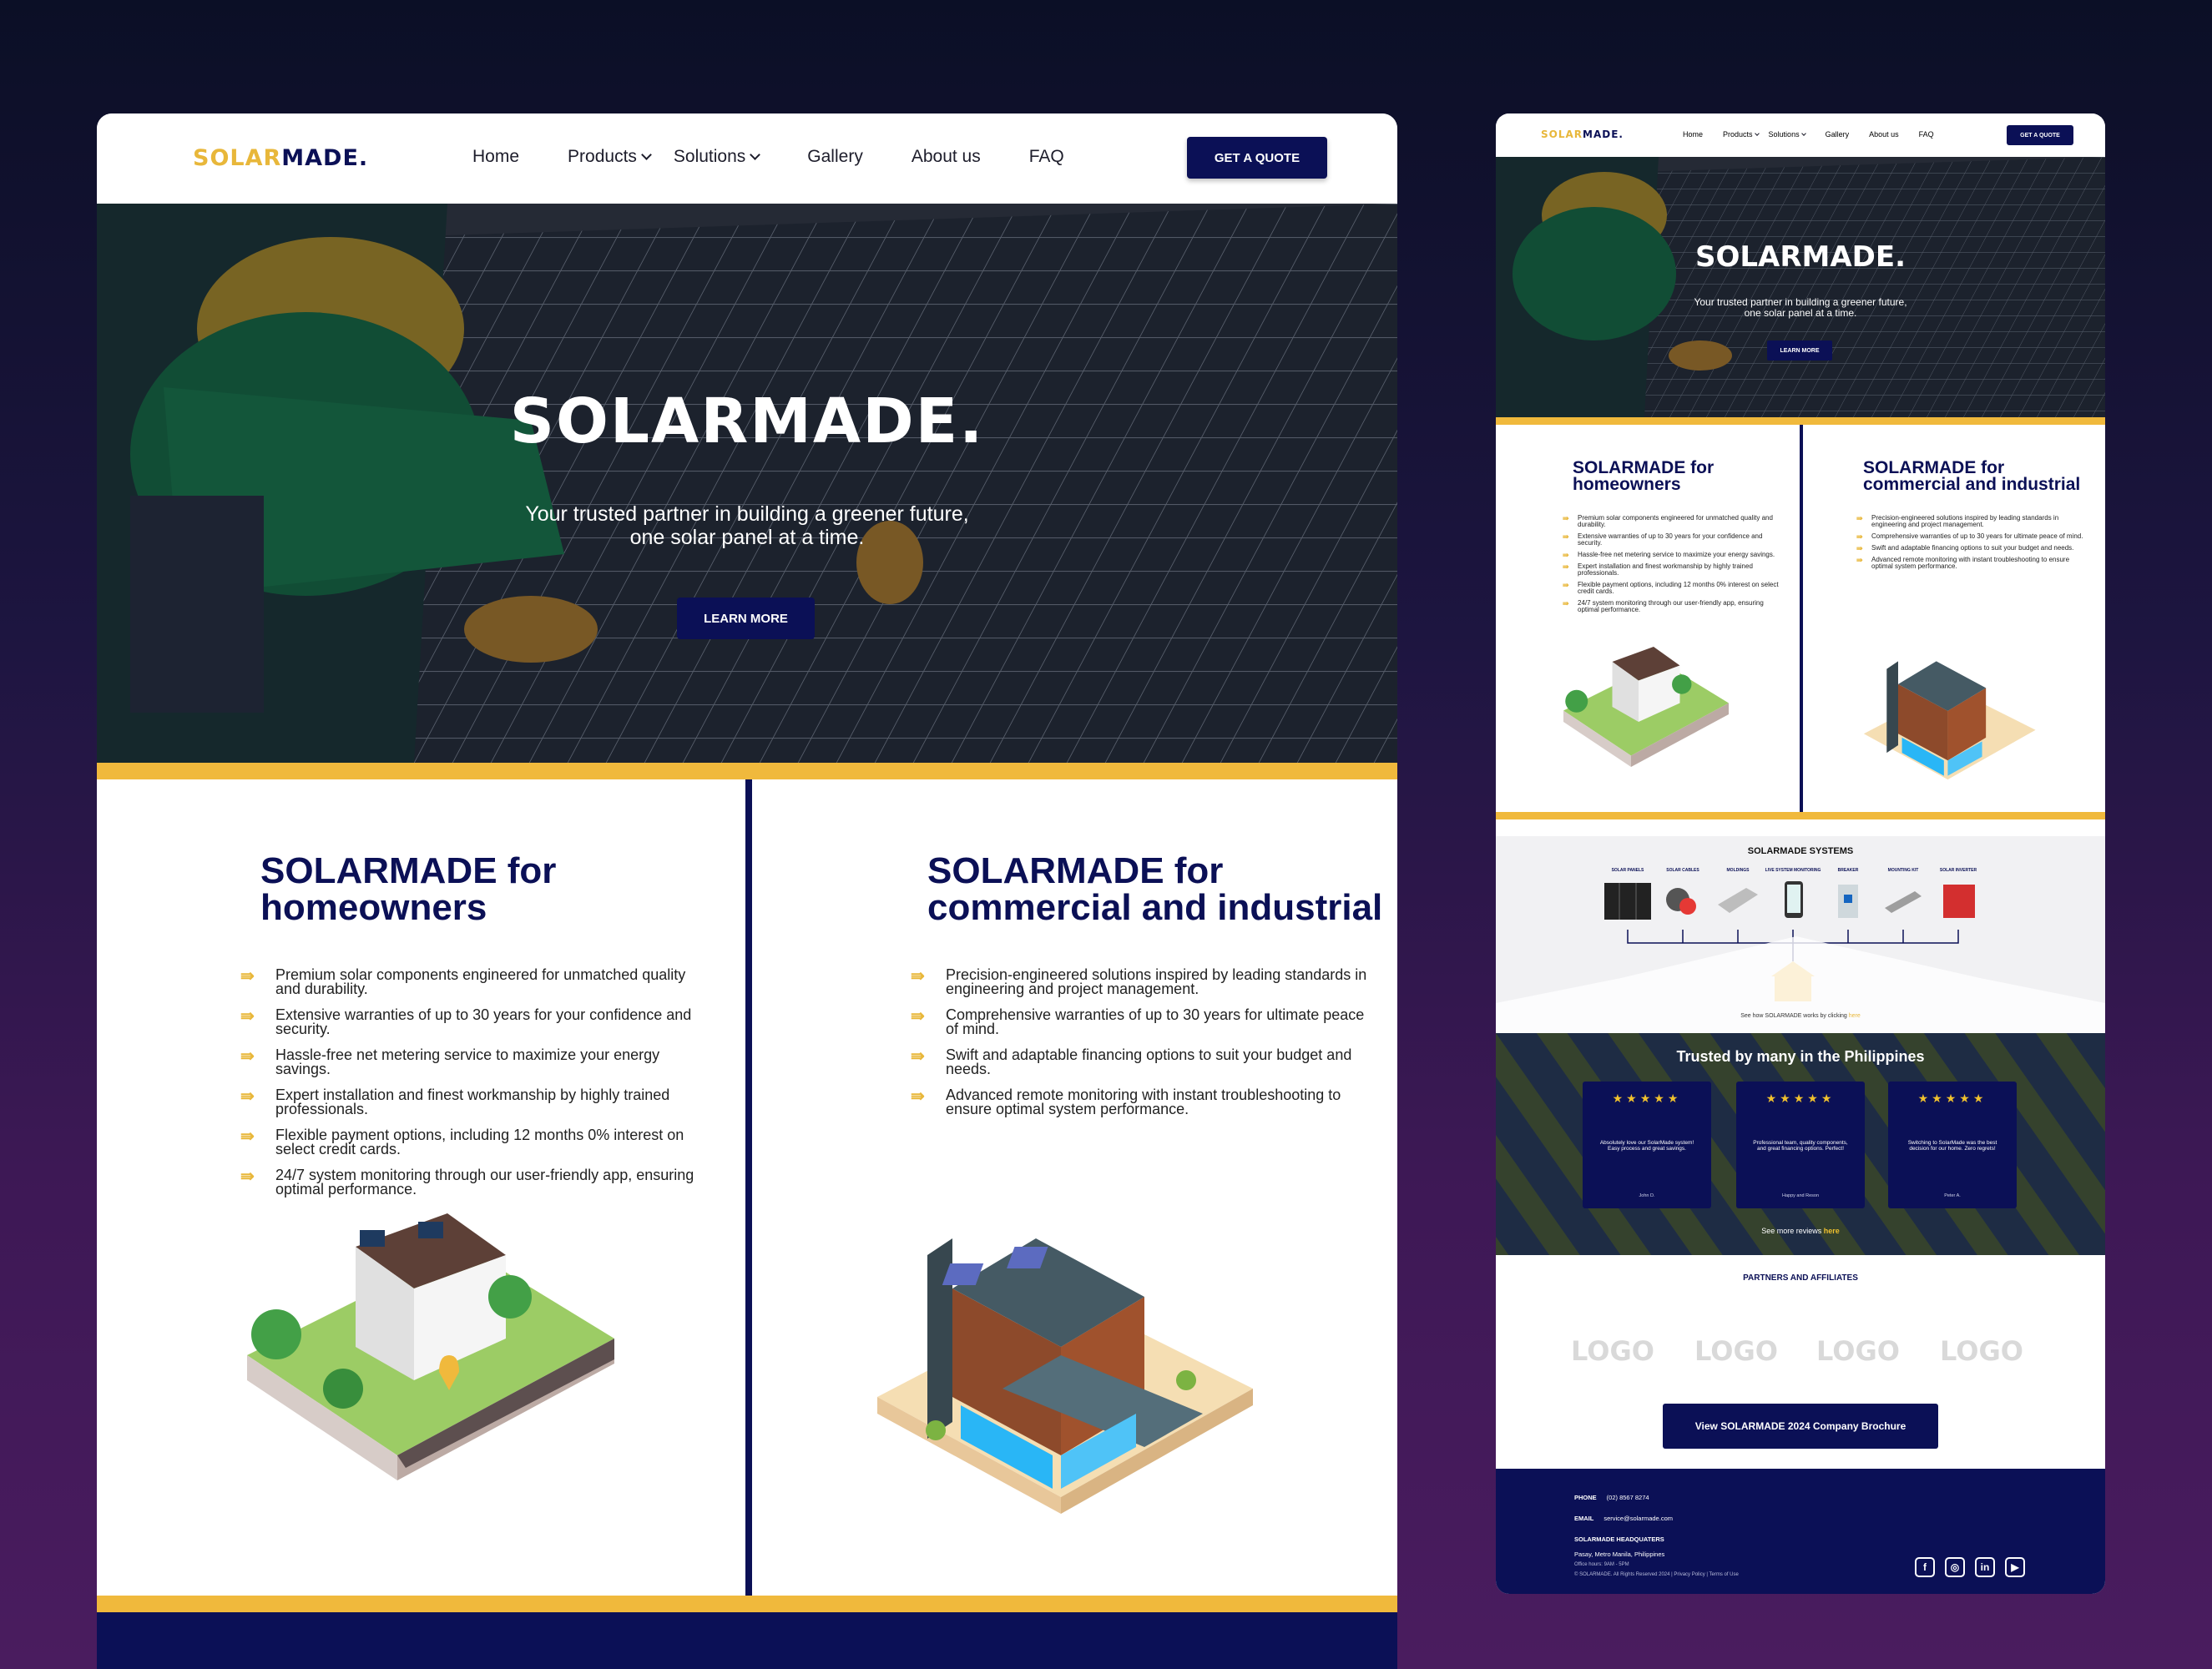 The image size is (2212, 1669). What do you see at coordinates (1972, 476) in the screenshot?
I see `commercial-title: SOLARMADE for commercial and industrial` at bounding box center [1972, 476].